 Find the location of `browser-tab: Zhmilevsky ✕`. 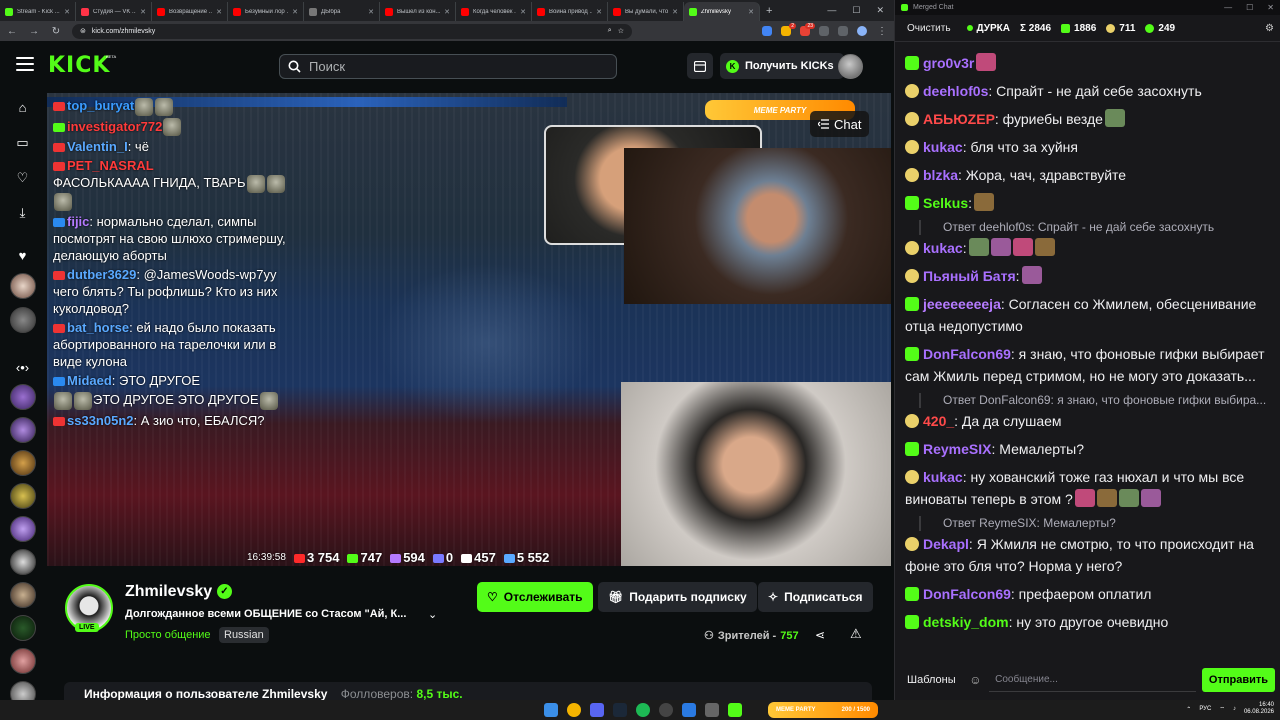

browser-tab: Zhmilevsky ✕ is located at coordinates (722, 11).